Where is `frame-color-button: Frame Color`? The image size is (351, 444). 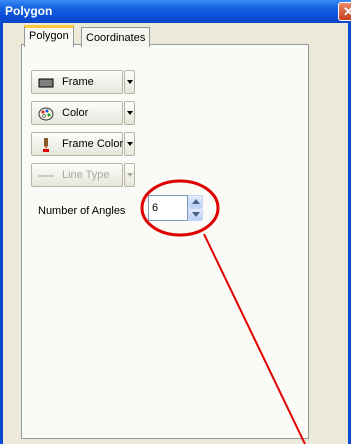
frame-color-button: Frame Color is located at coordinates (77, 144).